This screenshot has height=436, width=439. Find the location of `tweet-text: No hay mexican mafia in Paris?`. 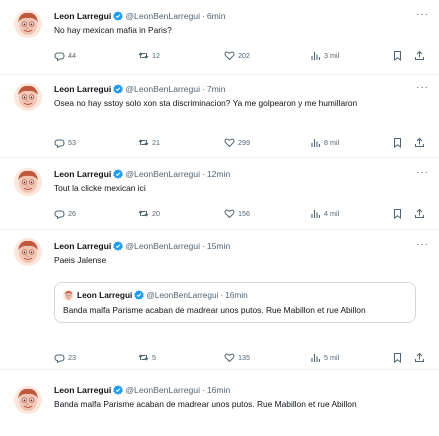

tweet-text: No hay mexican mafia in Paris? is located at coordinates (113, 30).